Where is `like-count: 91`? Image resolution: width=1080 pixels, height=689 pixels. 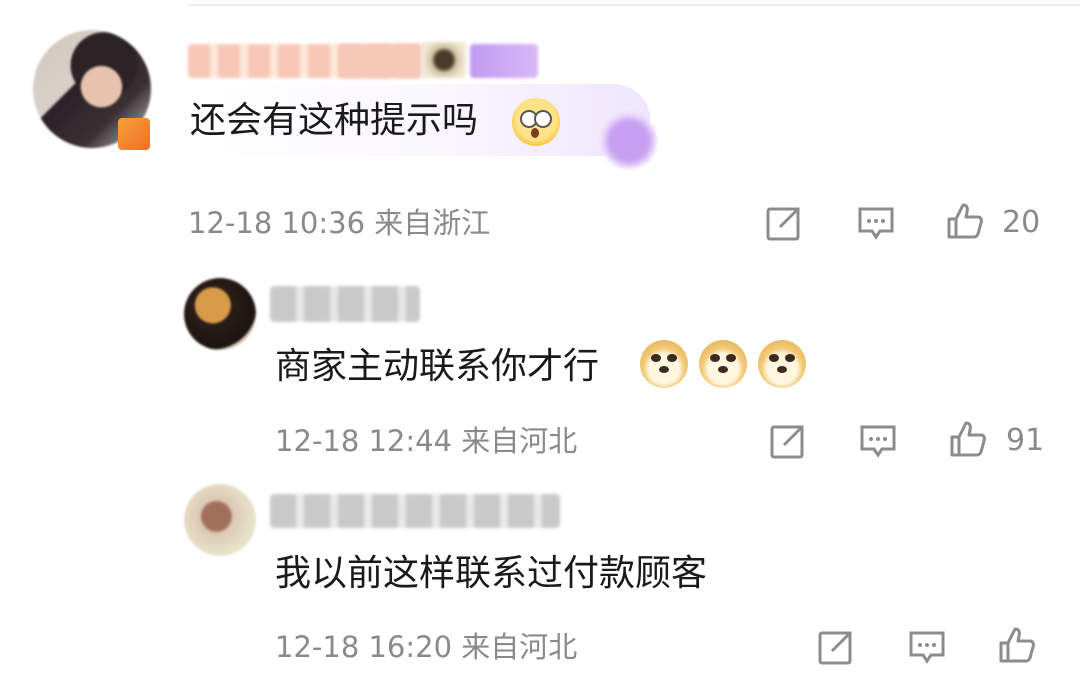
like-count: 91 is located at coordinates (1025, 440).